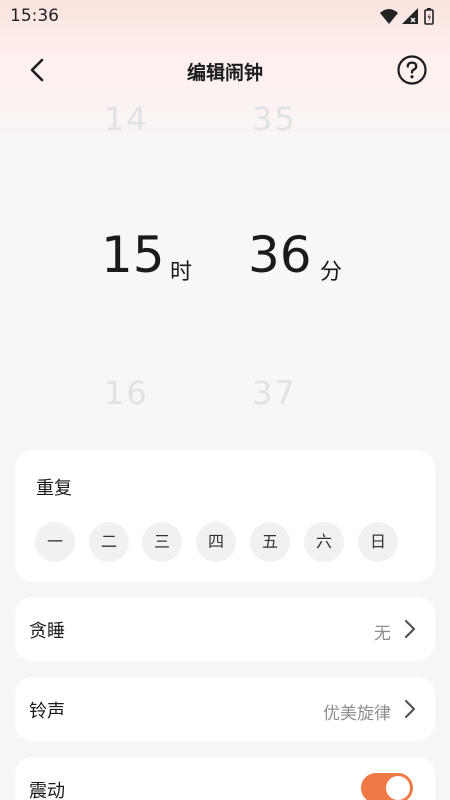 The height and width of the screenshot is (800, 450). Describe the element at coordinates (109, 542) in the screenshot. I see `day-tue: 二` at that location.